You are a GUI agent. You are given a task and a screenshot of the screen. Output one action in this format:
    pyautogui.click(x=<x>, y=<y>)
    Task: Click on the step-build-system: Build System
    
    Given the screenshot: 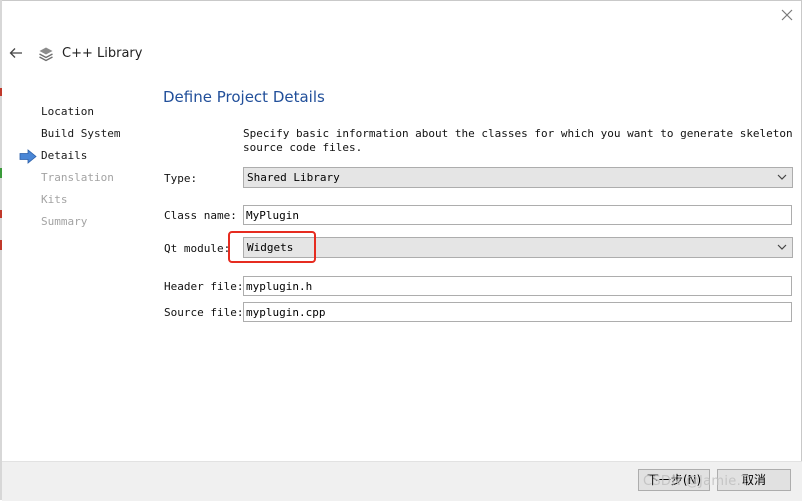 What is the action you would take?
    pyautogui.click(x=81, y=133)
    